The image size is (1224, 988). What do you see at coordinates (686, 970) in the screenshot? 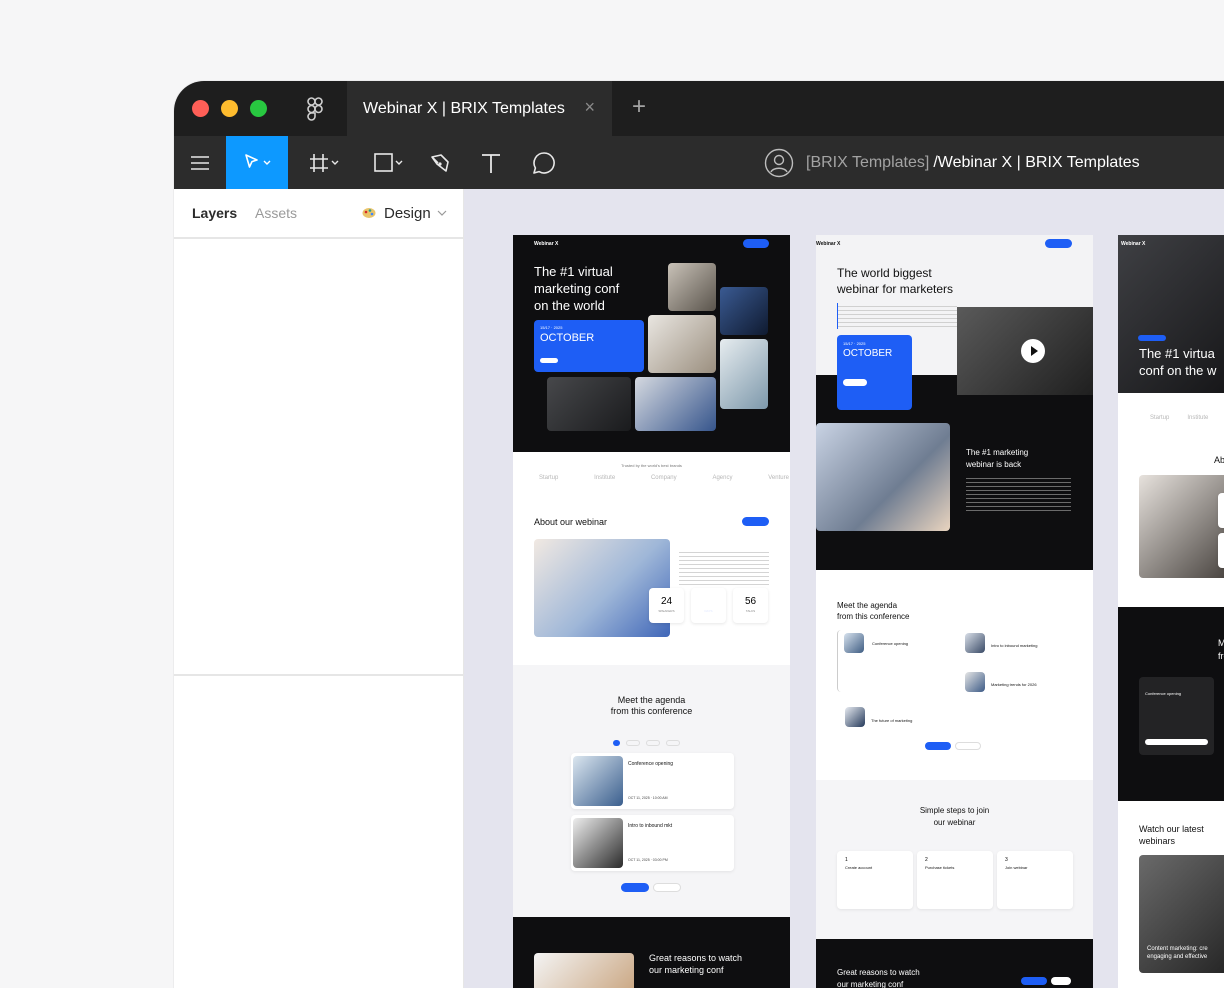
I see `reasons-line-2: our marketing conf` at bounding box center [686, 970].